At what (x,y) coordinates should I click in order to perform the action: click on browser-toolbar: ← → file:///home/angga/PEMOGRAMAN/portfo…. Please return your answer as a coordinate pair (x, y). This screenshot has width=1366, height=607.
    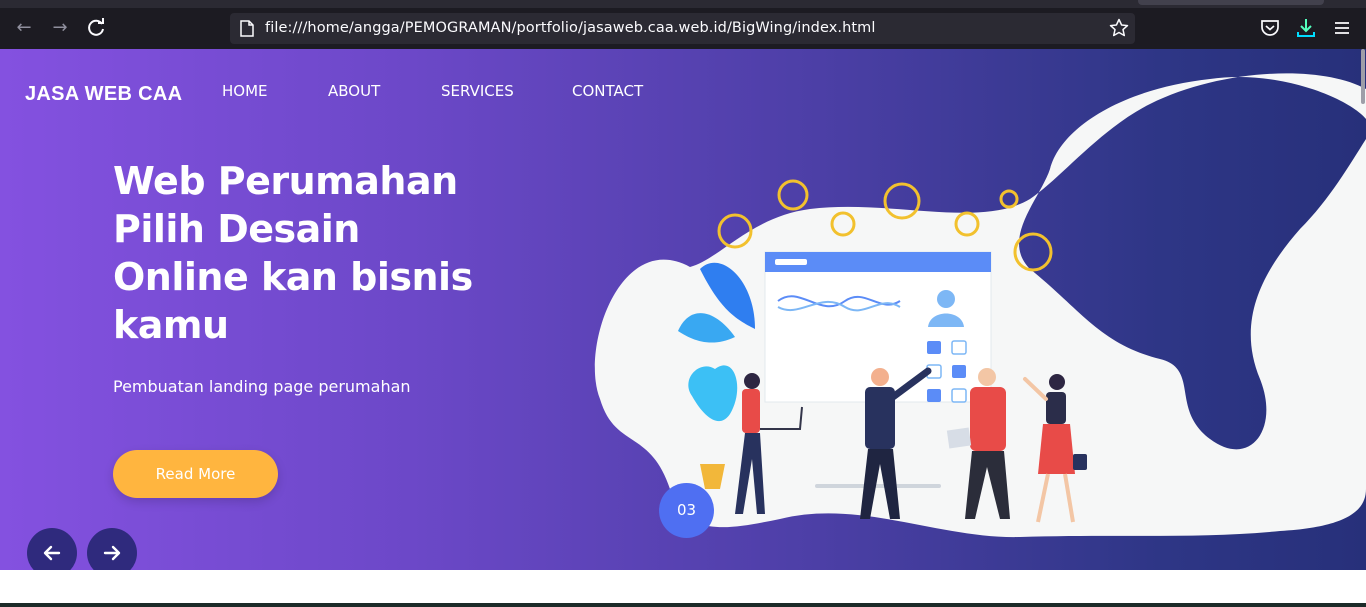
    Looking at the image, I should click on (683, 24).